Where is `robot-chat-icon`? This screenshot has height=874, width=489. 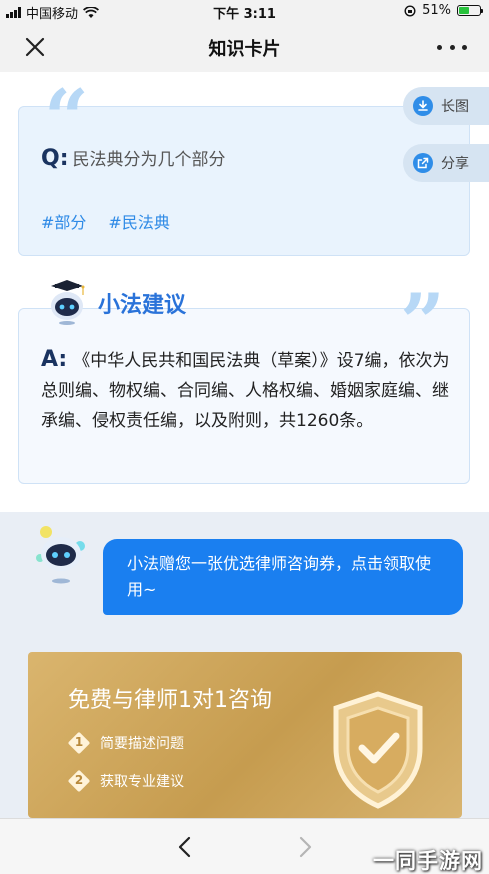
robot-chat-icon is located at coordinates (60, 555).